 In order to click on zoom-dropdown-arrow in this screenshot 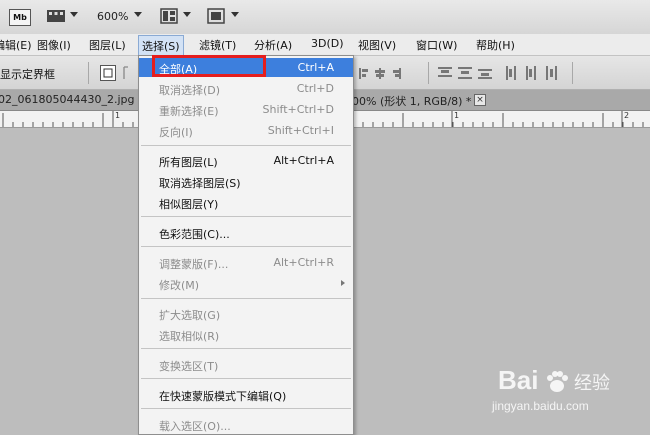, I will do `click(138, 14)`.